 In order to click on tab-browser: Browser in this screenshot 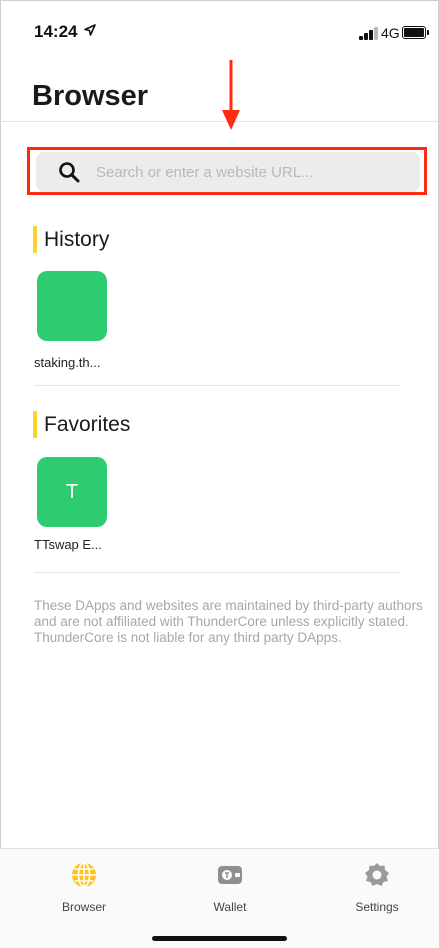, I will do `click(84, 887)`.